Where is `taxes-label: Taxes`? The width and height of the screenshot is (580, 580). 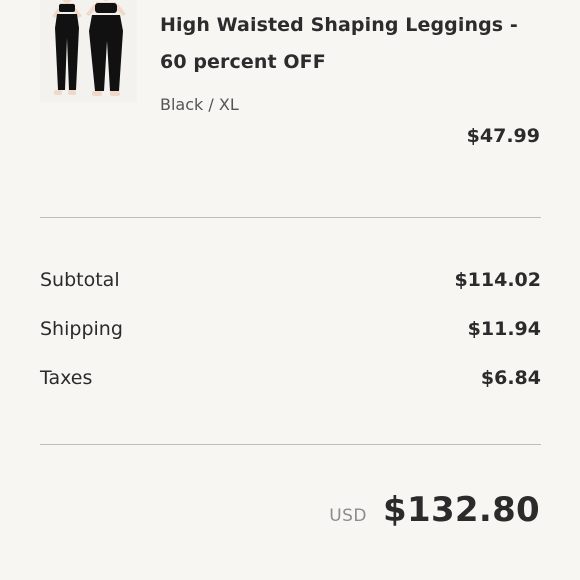 taxes-label: Taxes is located at coordinates (66, 378).